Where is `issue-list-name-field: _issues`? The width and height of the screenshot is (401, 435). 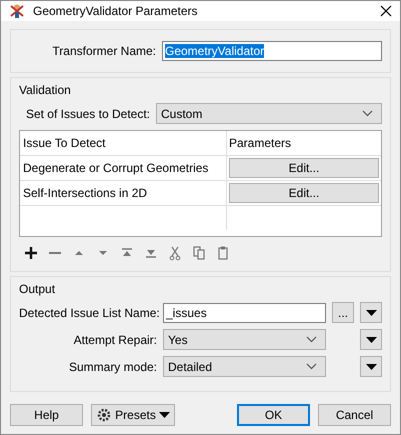
issue-list-name-field: _issues is located at coordinates (244, 312).